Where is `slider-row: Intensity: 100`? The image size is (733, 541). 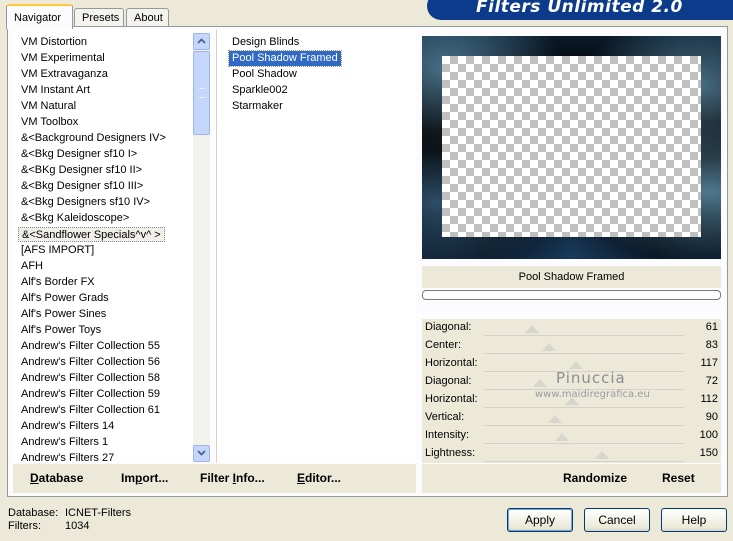
slider-row: Intensity: 100 is located at coordinates (571, 436).